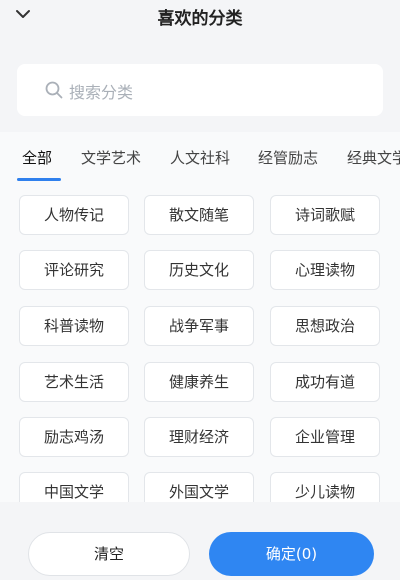 The image size is (400, 580). Describe the element at coordinates (111, 157) in the screenshot. I see `tab-literature-art: 文学艺术` at that location.